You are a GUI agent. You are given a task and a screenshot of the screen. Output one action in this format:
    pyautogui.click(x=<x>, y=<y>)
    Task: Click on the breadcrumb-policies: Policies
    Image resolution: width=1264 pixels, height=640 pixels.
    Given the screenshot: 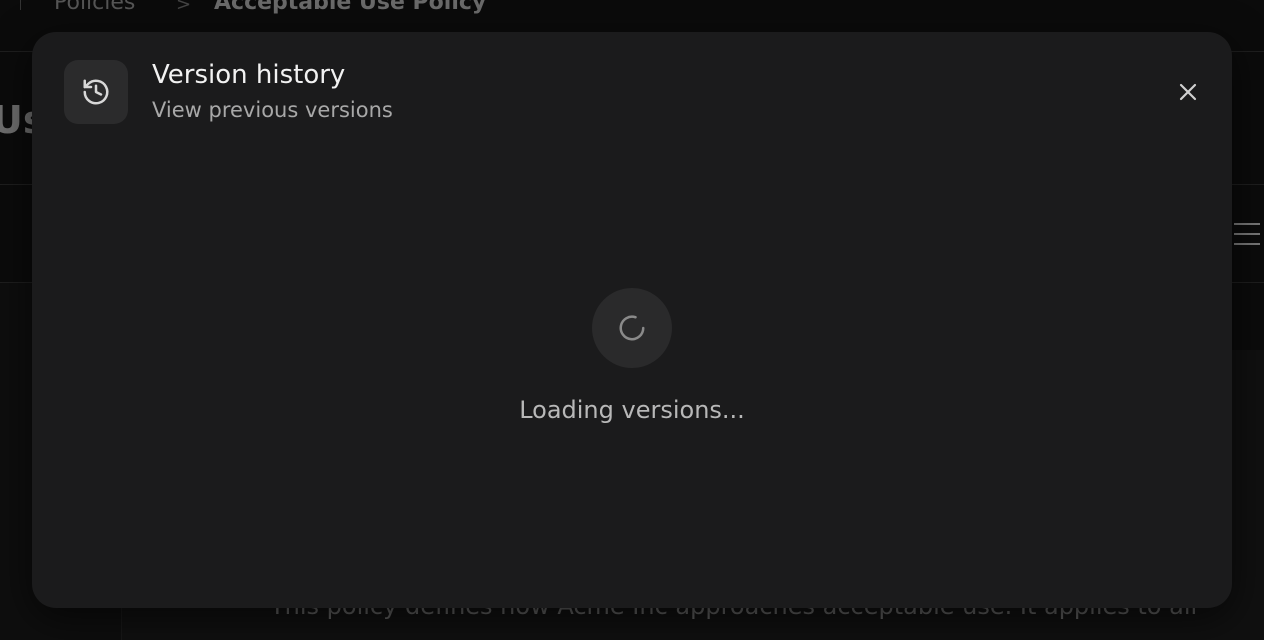 What is the action you would take?
    pyautogui.click(x=94, y=7)
    